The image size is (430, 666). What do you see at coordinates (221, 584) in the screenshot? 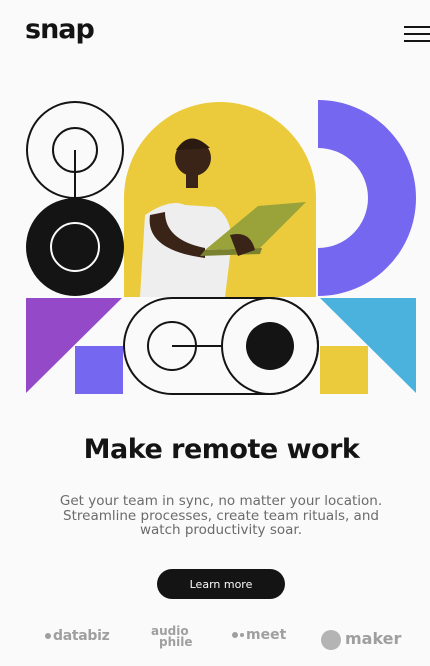
I see `learn-more-button: Learn more` at bounding box center [221, 584].